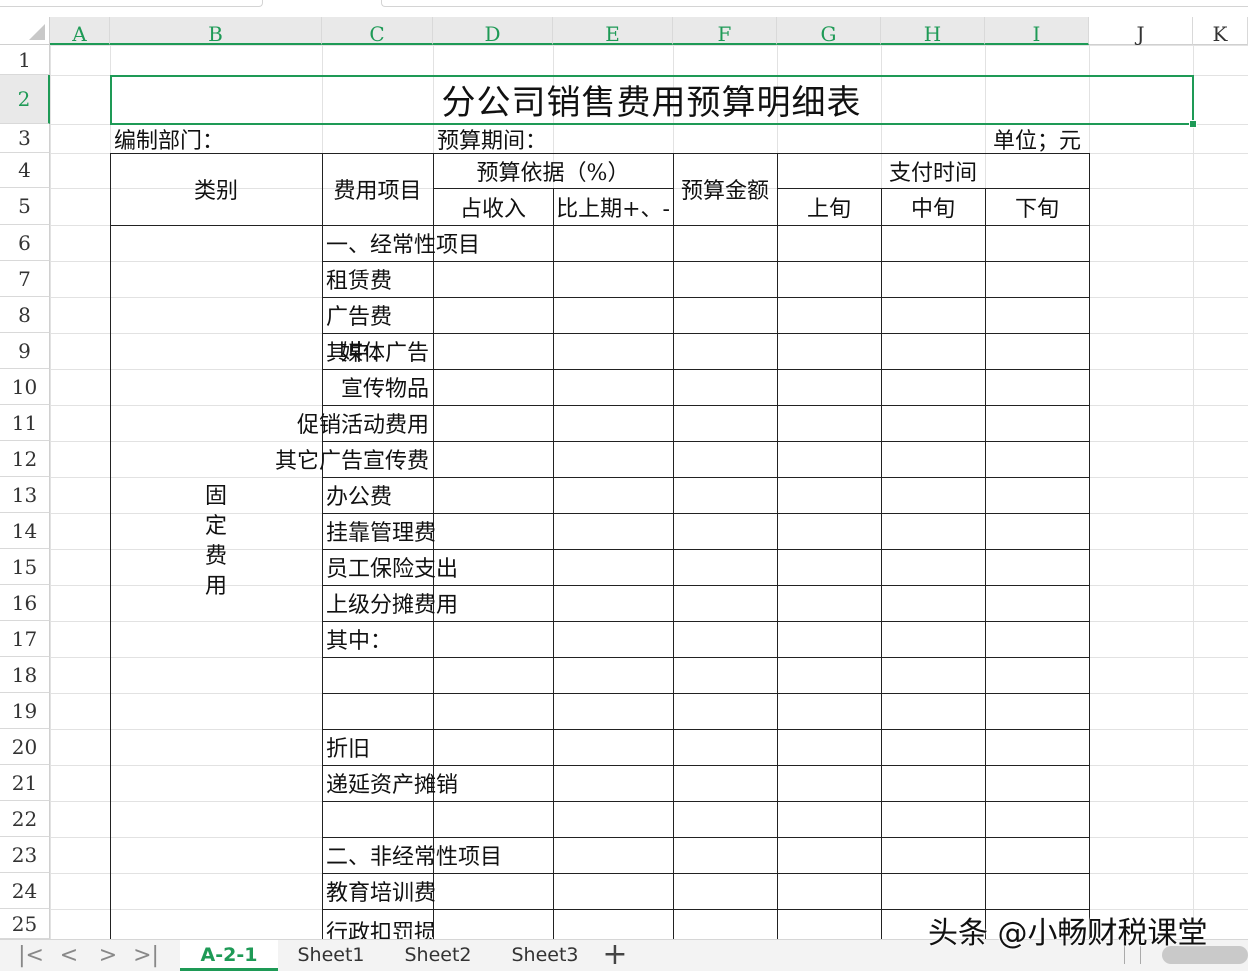 The image size is (1248, 972). I want to click on column-header-f: F, so click(725, 31).